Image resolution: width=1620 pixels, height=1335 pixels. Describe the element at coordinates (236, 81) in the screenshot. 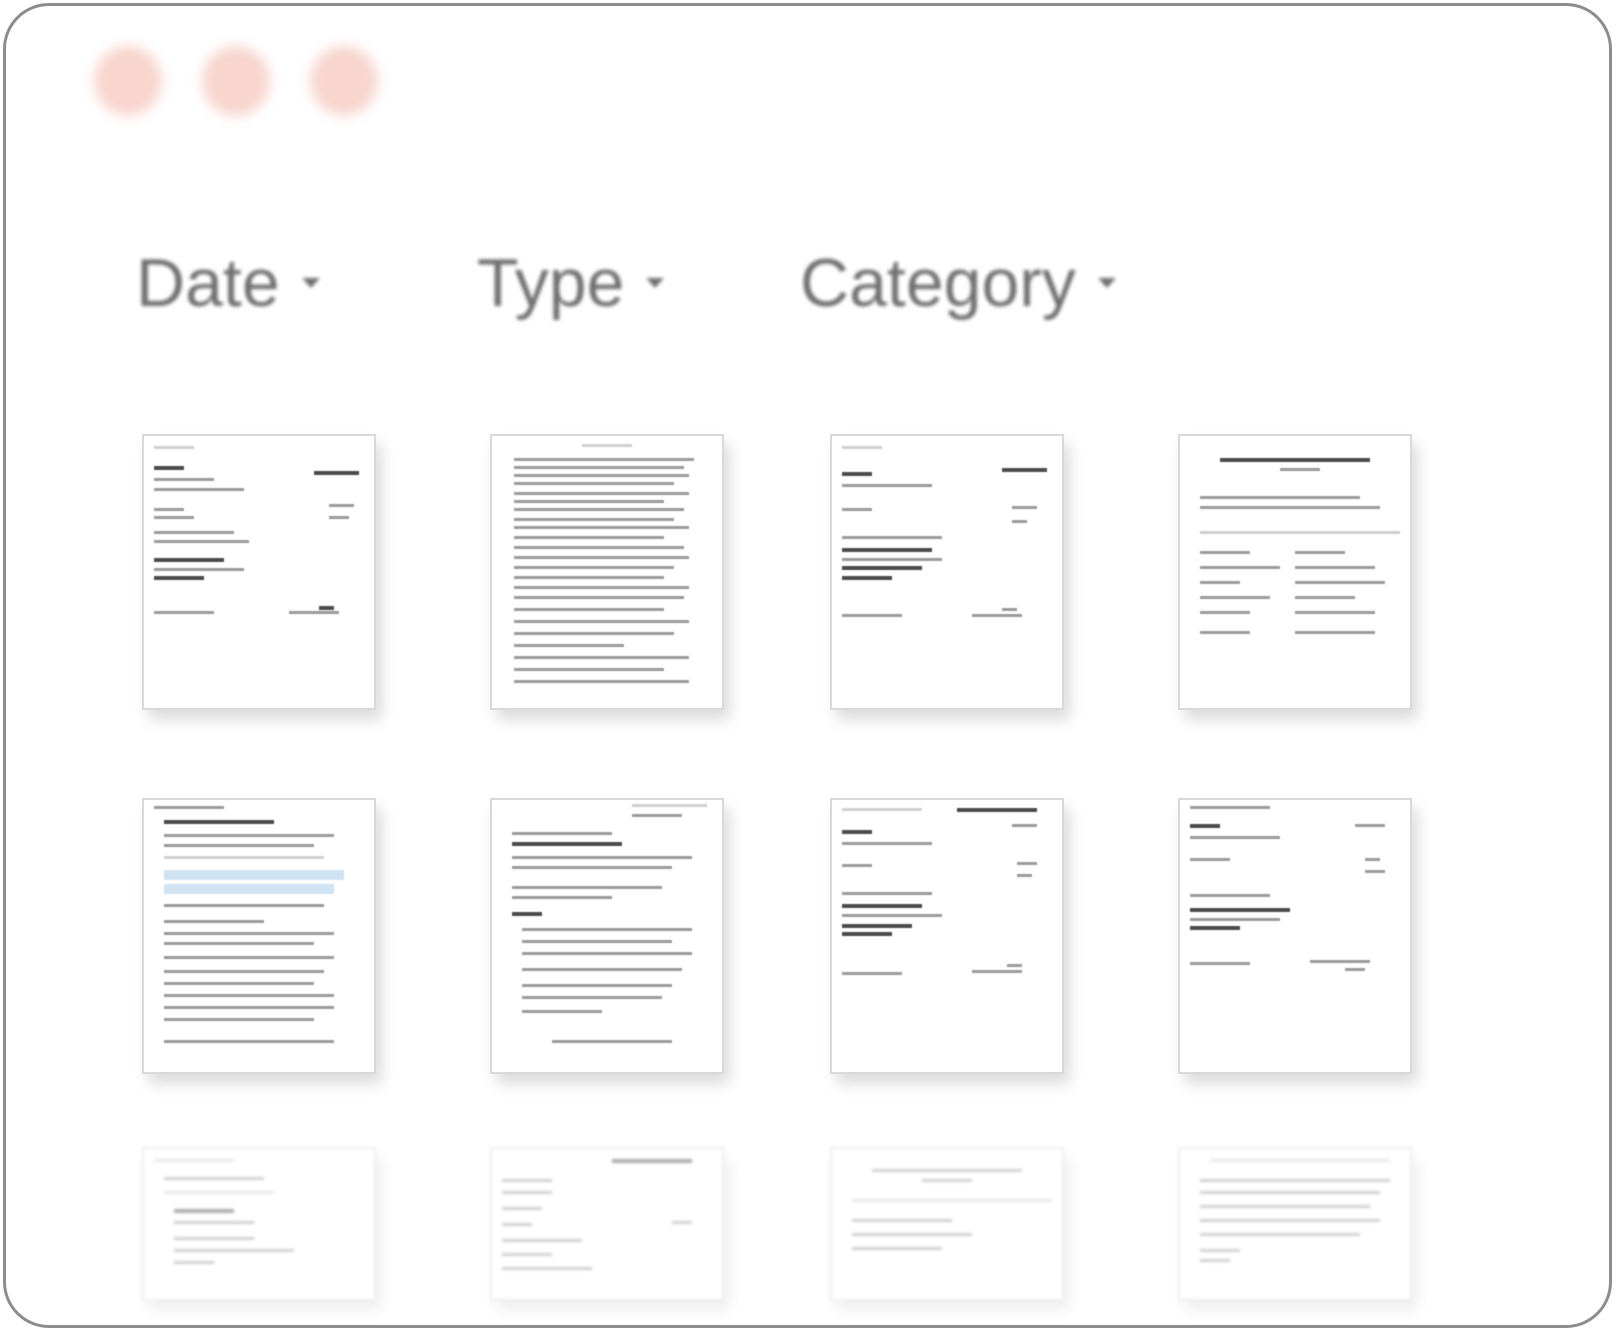

I see `minimize-window-button` at that location.